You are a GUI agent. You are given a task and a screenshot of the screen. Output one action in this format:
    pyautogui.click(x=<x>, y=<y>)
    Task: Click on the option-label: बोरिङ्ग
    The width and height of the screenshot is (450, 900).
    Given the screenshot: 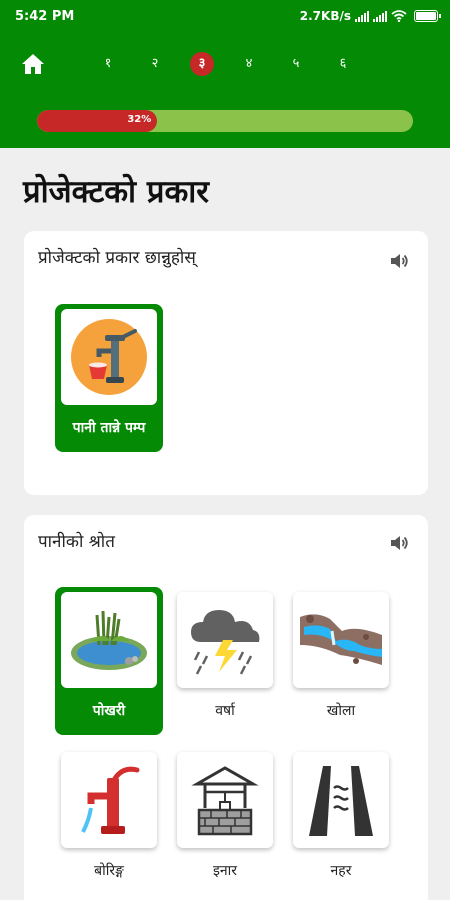 What is the action you would take?
    pyautogui.click(x=109, y=871)
    